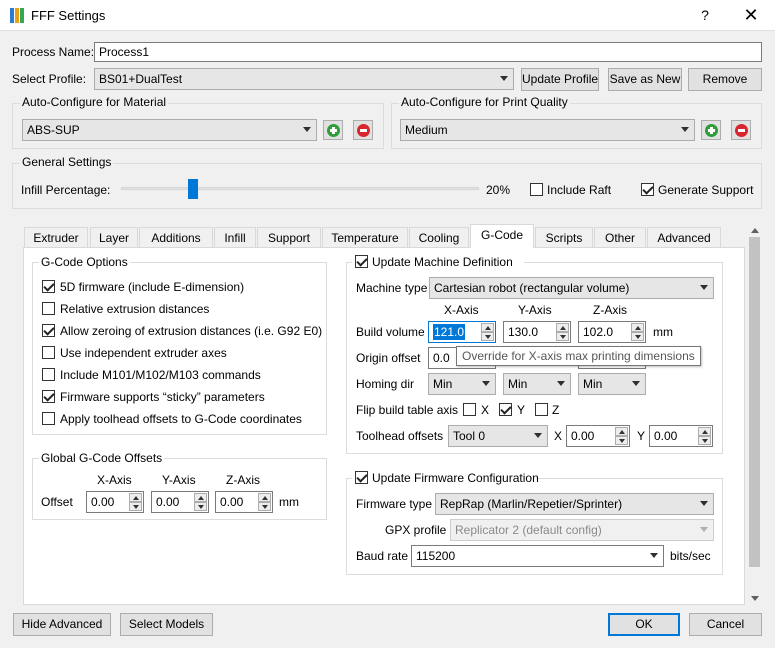  Describe the element at coordinates (449, 332) in the screenshot. I see `build-volume-x-value: 121.0` at that location.